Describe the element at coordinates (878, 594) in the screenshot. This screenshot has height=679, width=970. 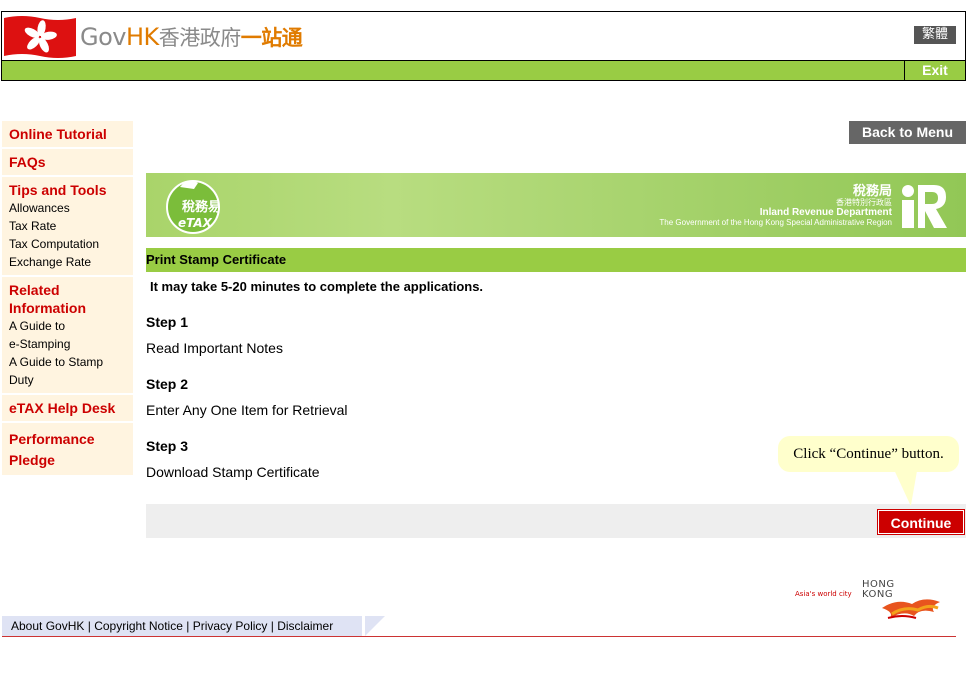
I see `brand-hk-line-2: KONG` at that location.